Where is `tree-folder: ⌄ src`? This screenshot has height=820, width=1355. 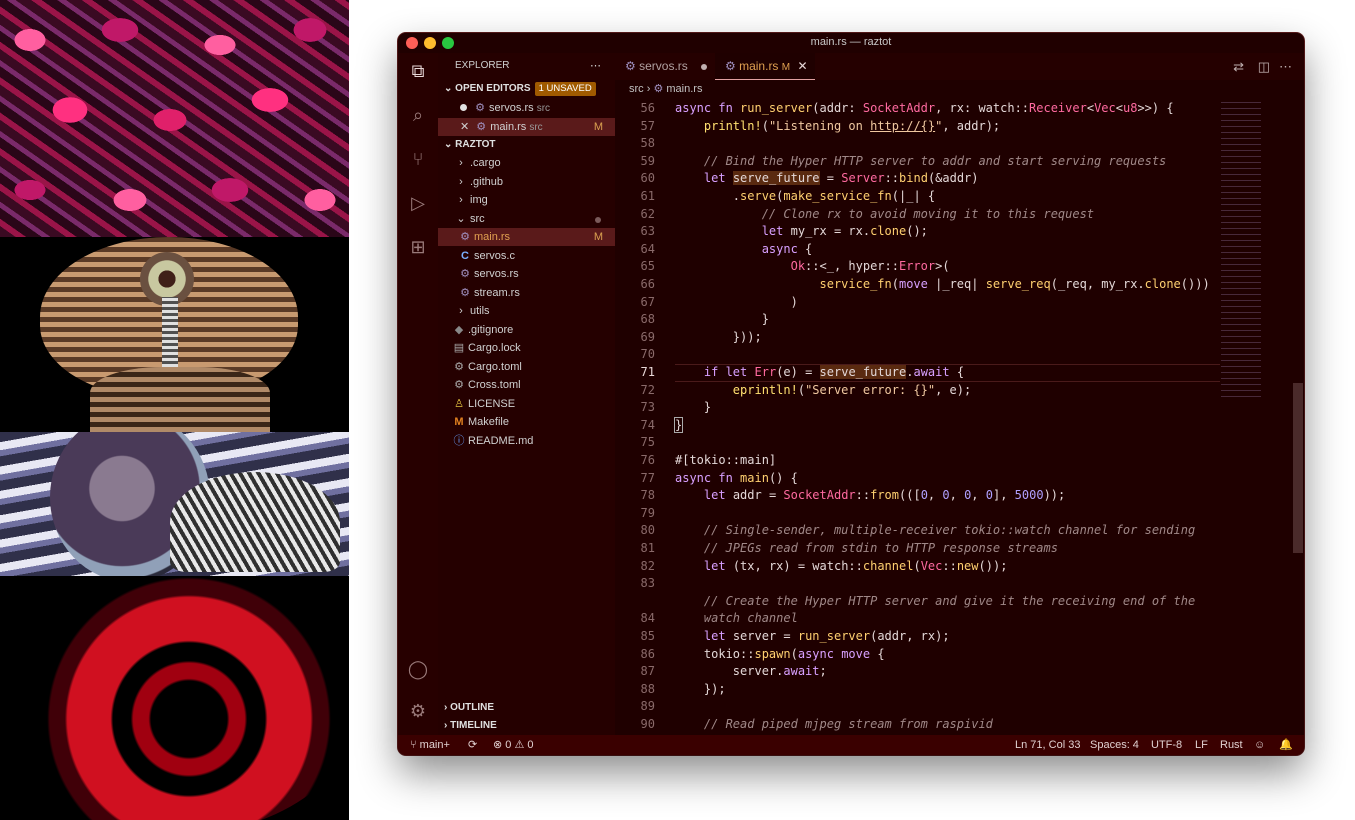
tree-folder: ⌄ src is located at coordinates (526, 219).